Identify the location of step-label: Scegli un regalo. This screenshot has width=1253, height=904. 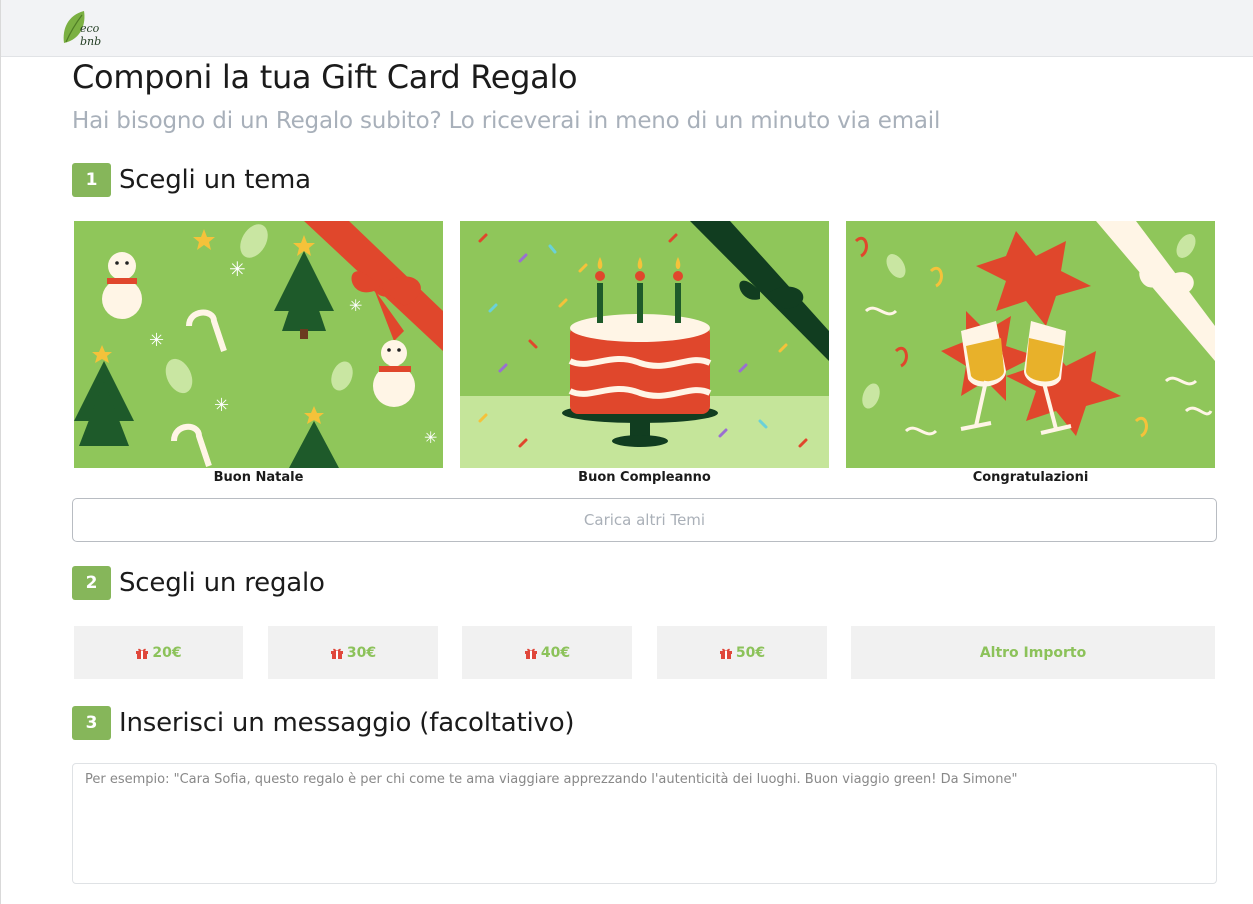
(222, 583).